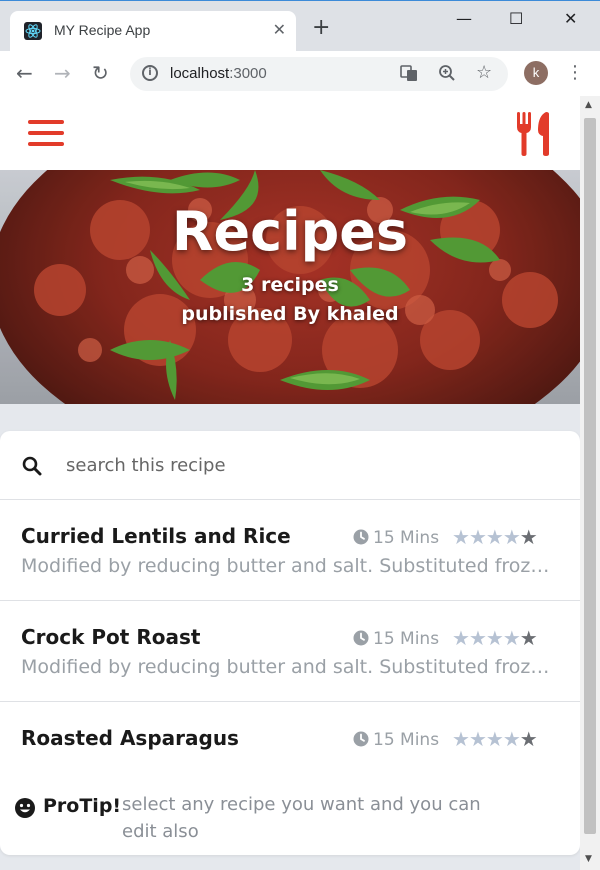 The image size is (600, 870). Describe the element at coordinates (100, 73) in the screenshot. I see `reload-icon: ↻` at that location.